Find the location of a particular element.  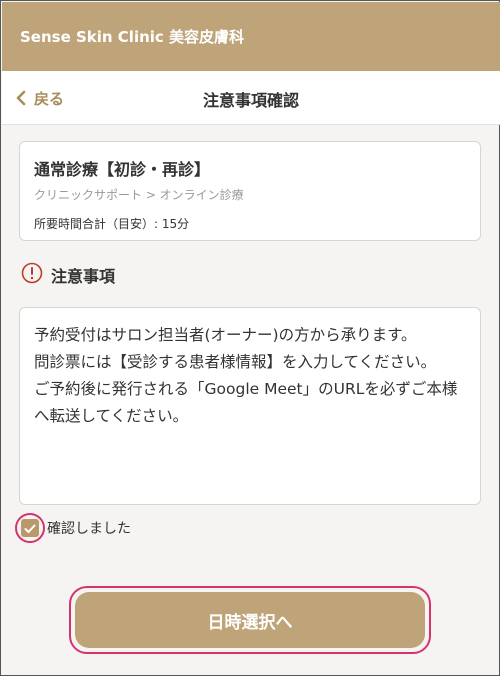

clinic-title: Sense Skin Clinic 美容皮膚科 is located at coordinates (132, 37).